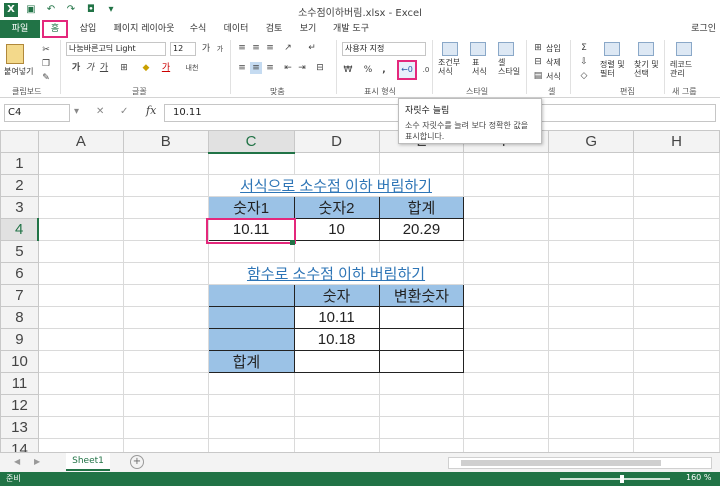  Describe the element at coordinates (80, 141) in the screenshot. I see `column-header: A` at that location.